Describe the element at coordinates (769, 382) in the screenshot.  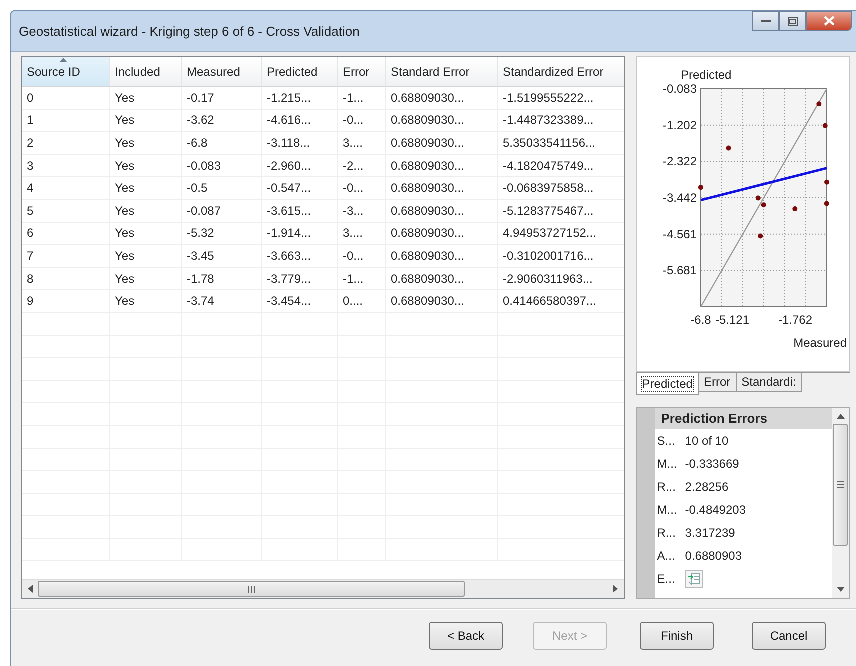
I see `chart-tab: Standardi:` at that location.